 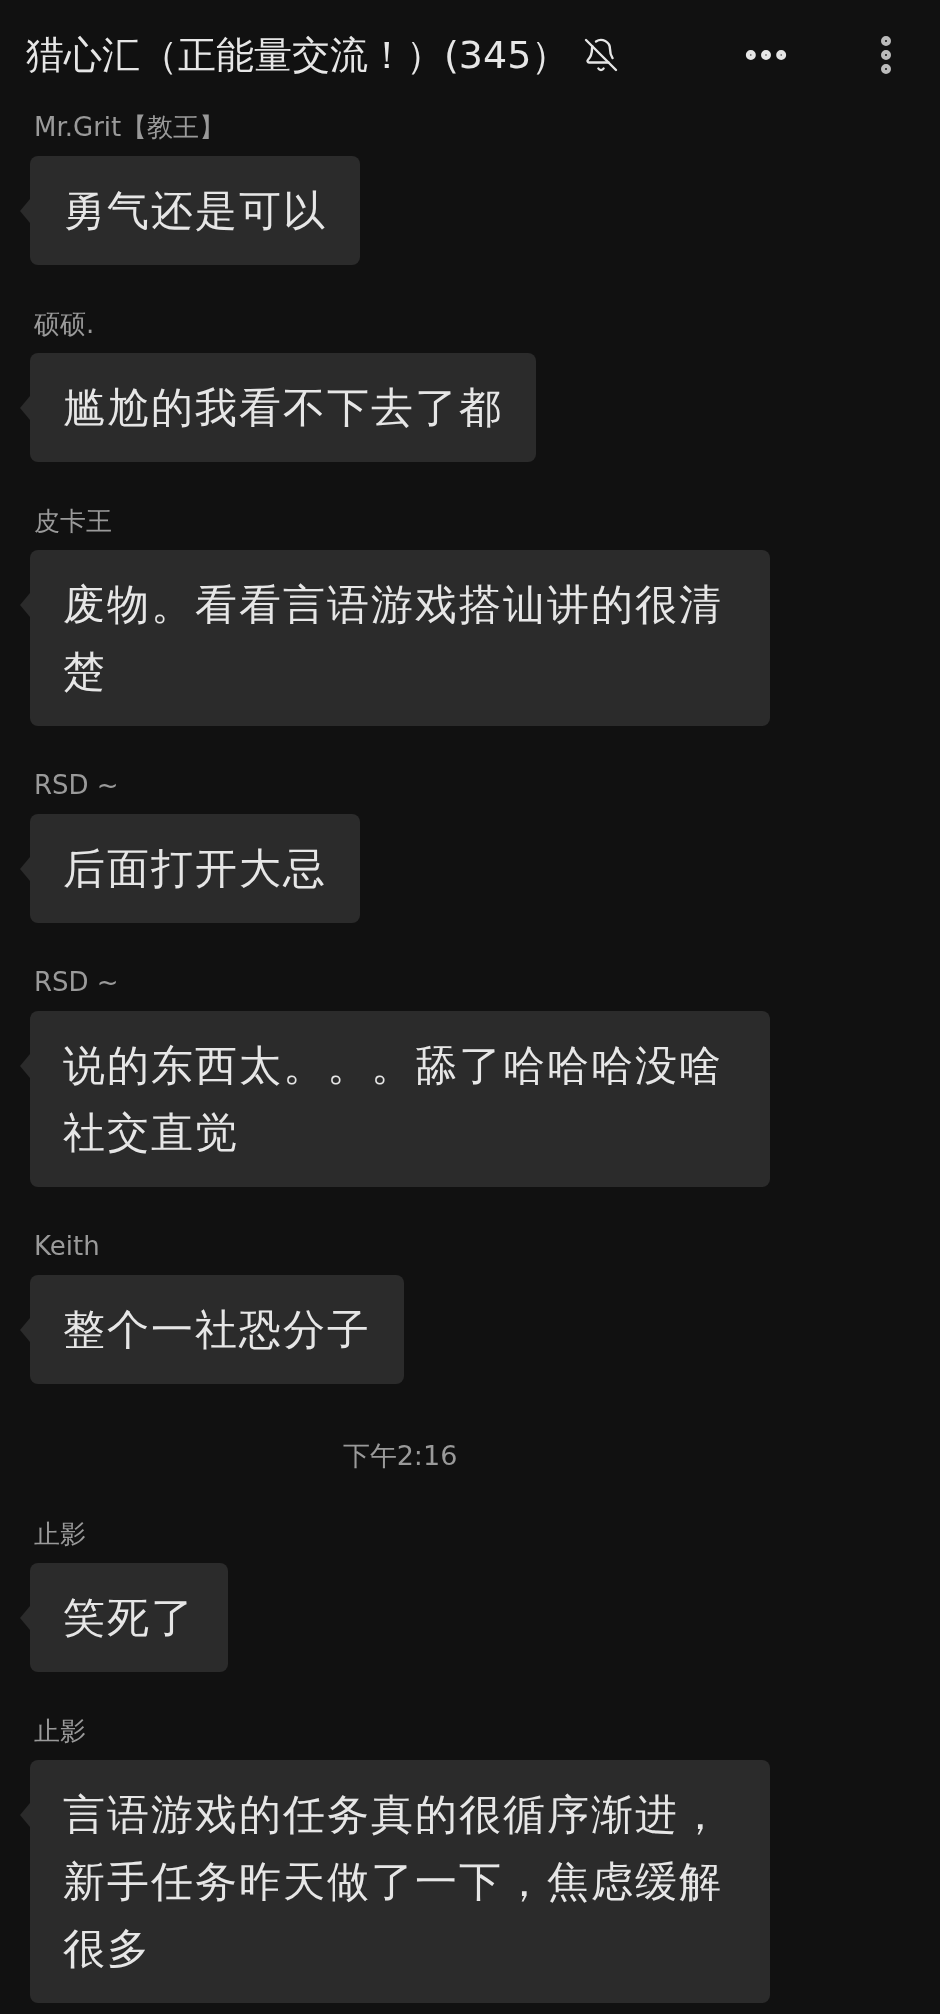 What do you see at coordinates (73, 521) in the screenshot?
I see `sender-name: 皮卡王` at bounding box center [73, 521].